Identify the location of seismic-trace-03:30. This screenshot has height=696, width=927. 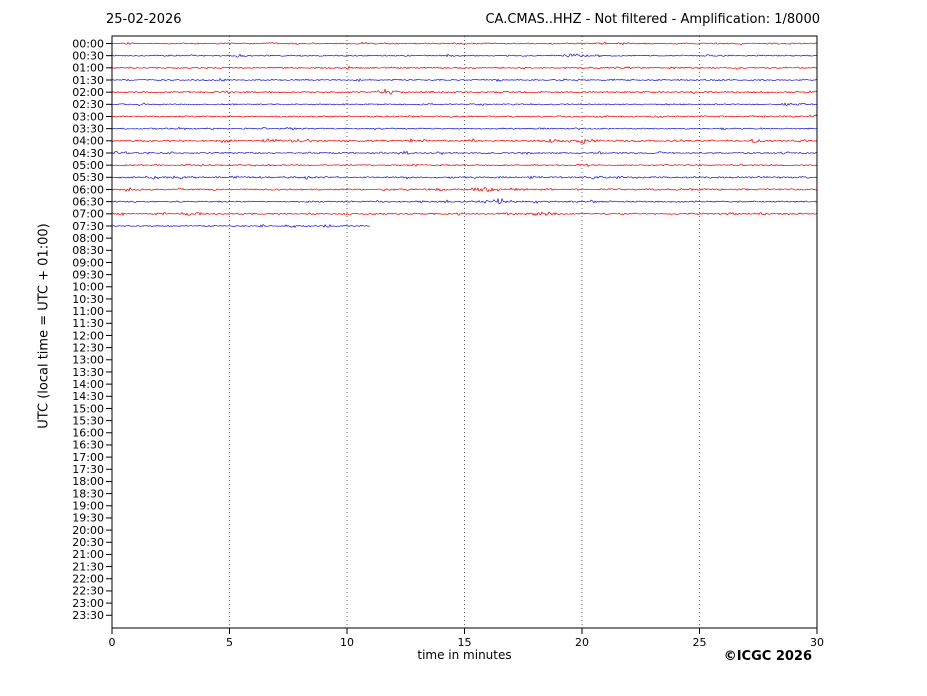
(464, 128).